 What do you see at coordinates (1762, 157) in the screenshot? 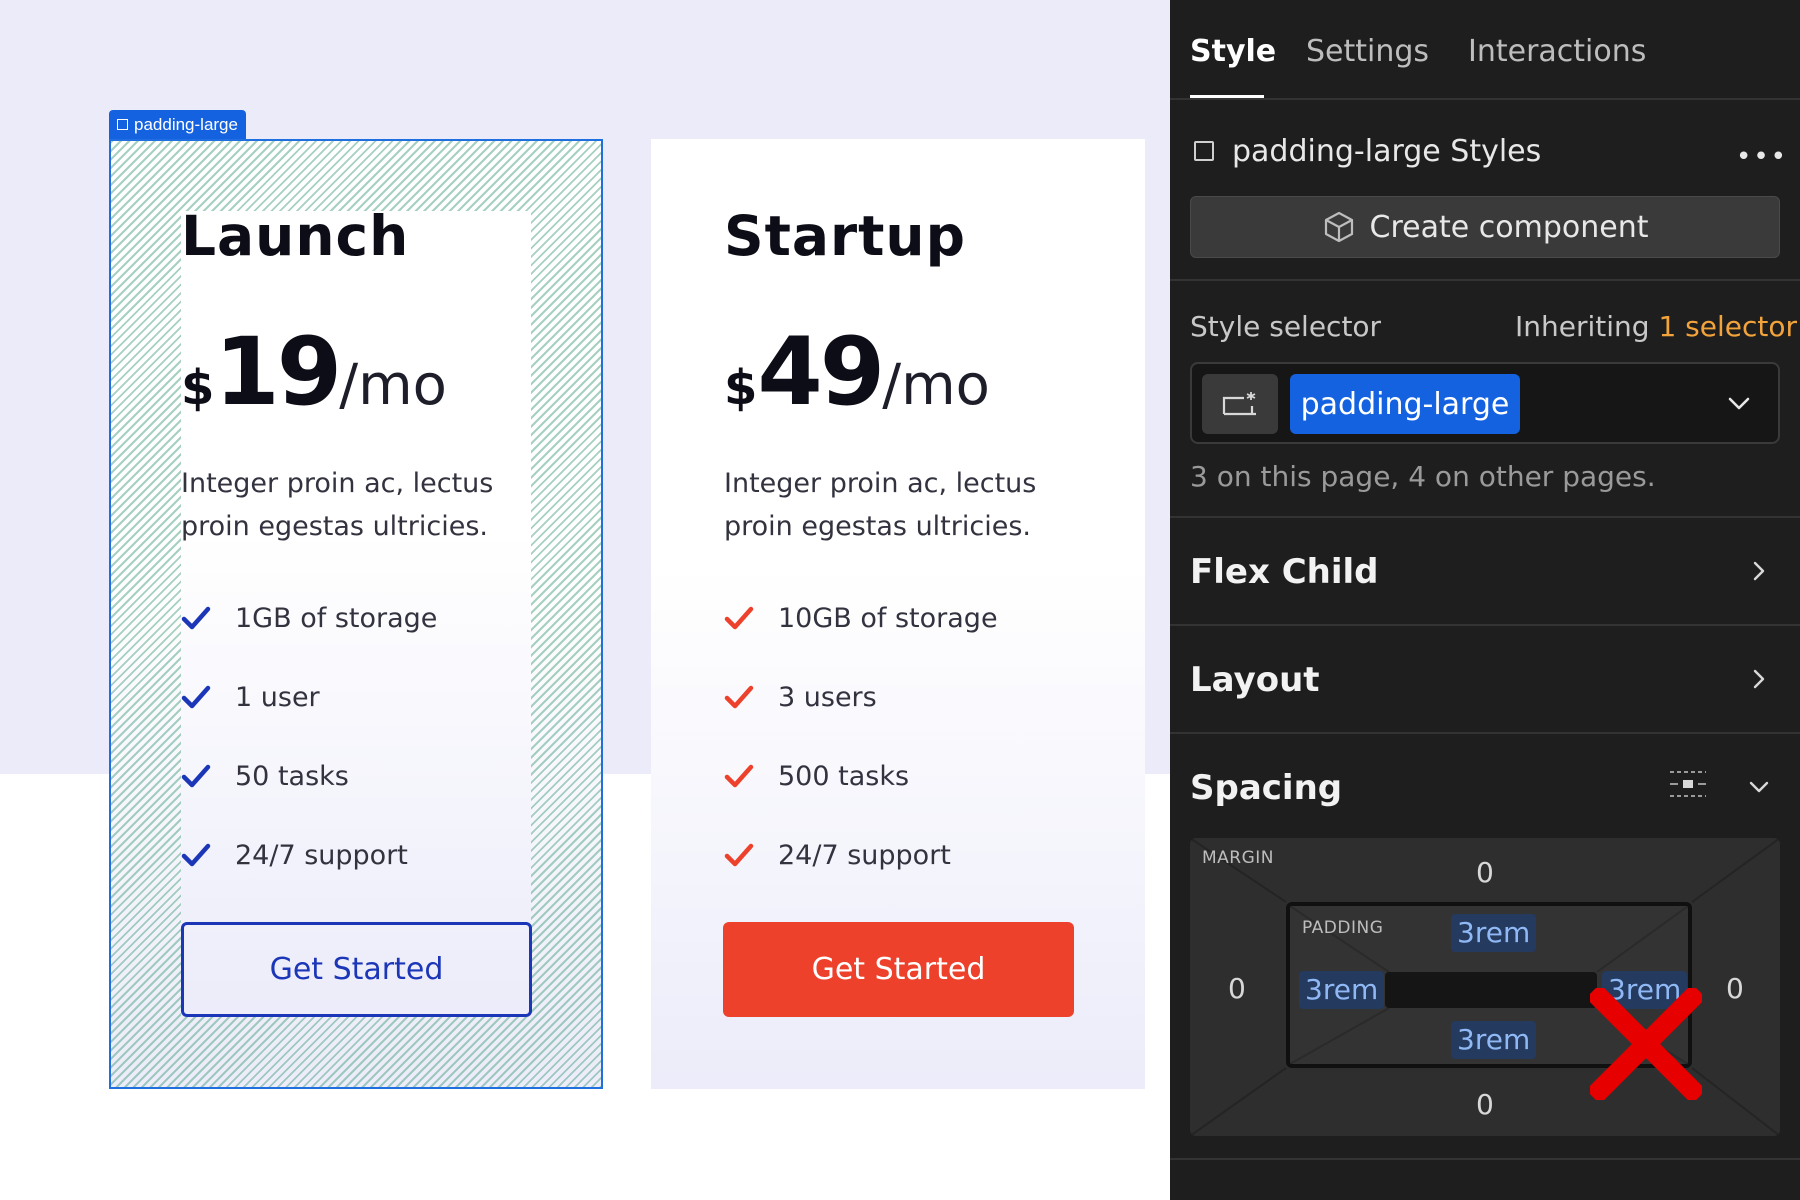
I see `more-horizontal-icon: •••` at bounding box center [1762, 157].